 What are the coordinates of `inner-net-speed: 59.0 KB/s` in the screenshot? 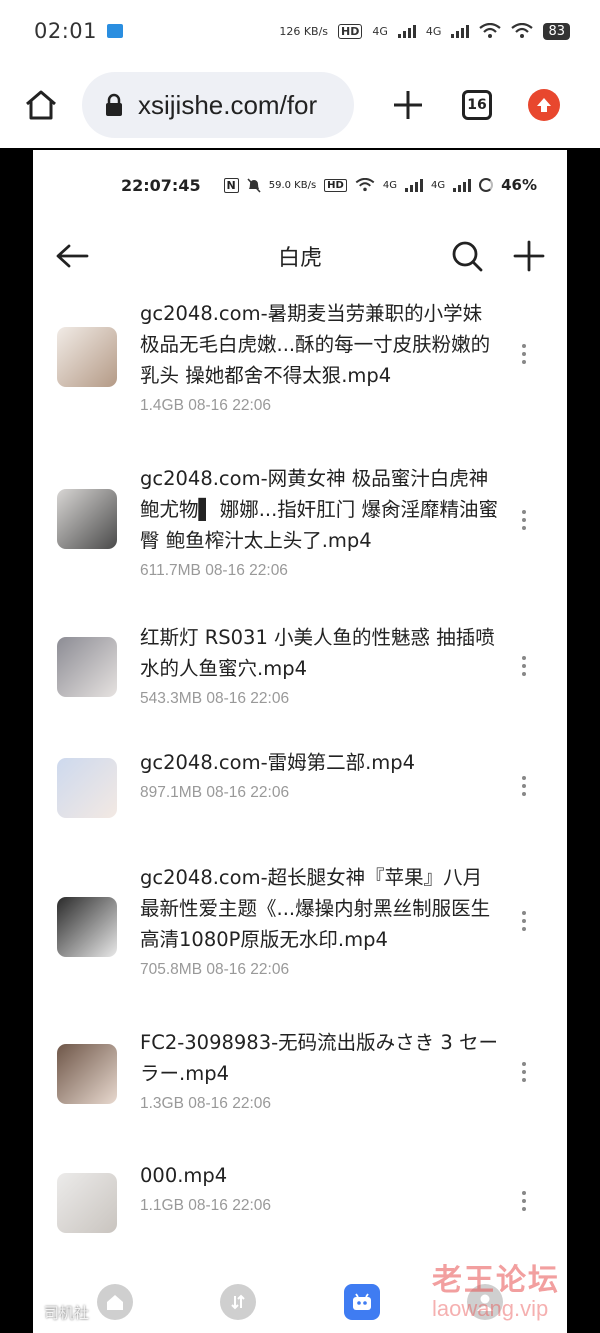 It's located at (292, 185).